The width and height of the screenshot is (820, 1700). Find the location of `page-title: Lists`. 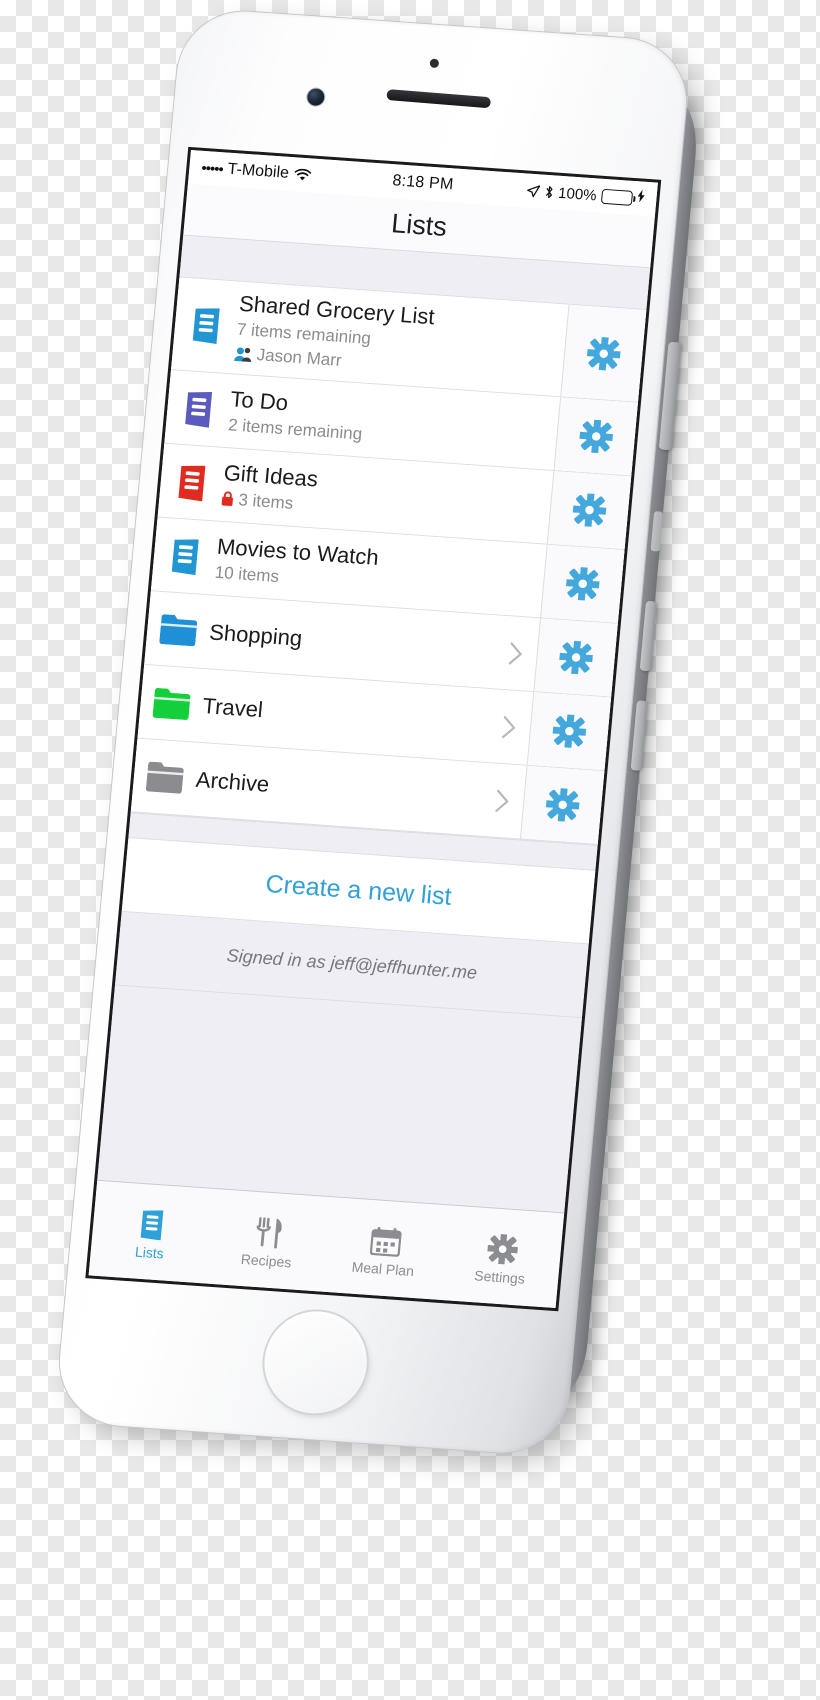

page-title: Lists is located at coordinates (419, 225).